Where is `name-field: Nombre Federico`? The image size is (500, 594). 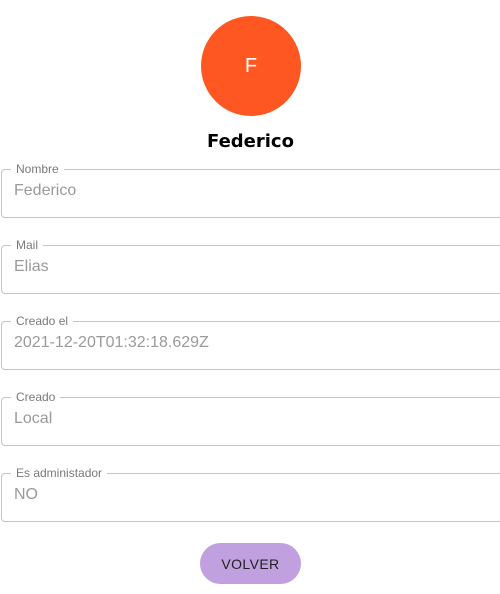
name-field: Nombre Federico is located at coordinates (250, 190).